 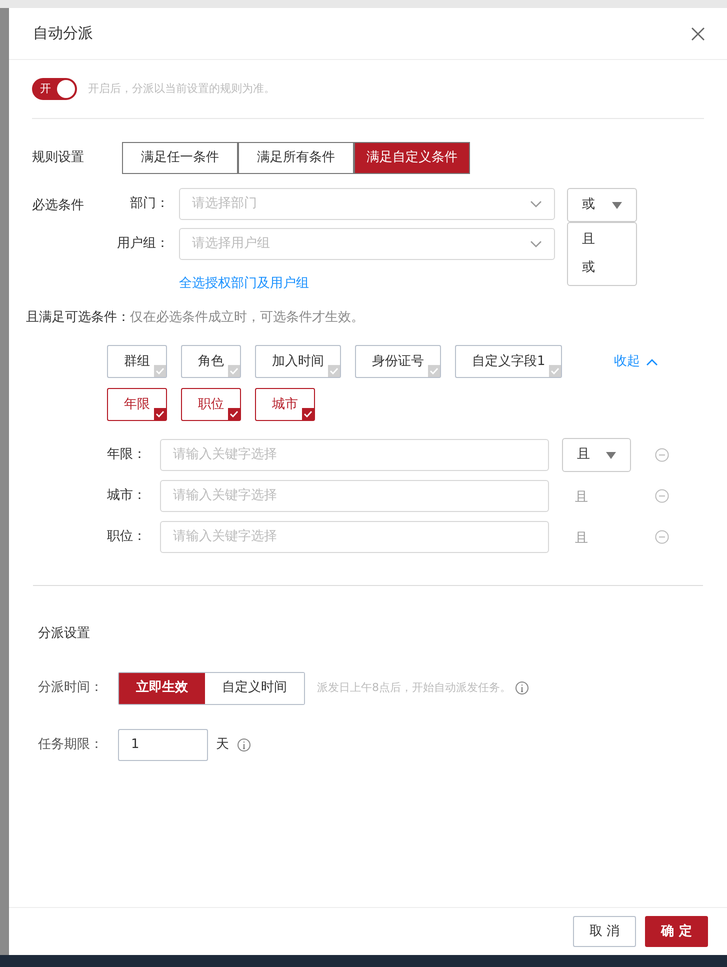 I want to click on field-label: 城市：, so click(x=127, y=496).